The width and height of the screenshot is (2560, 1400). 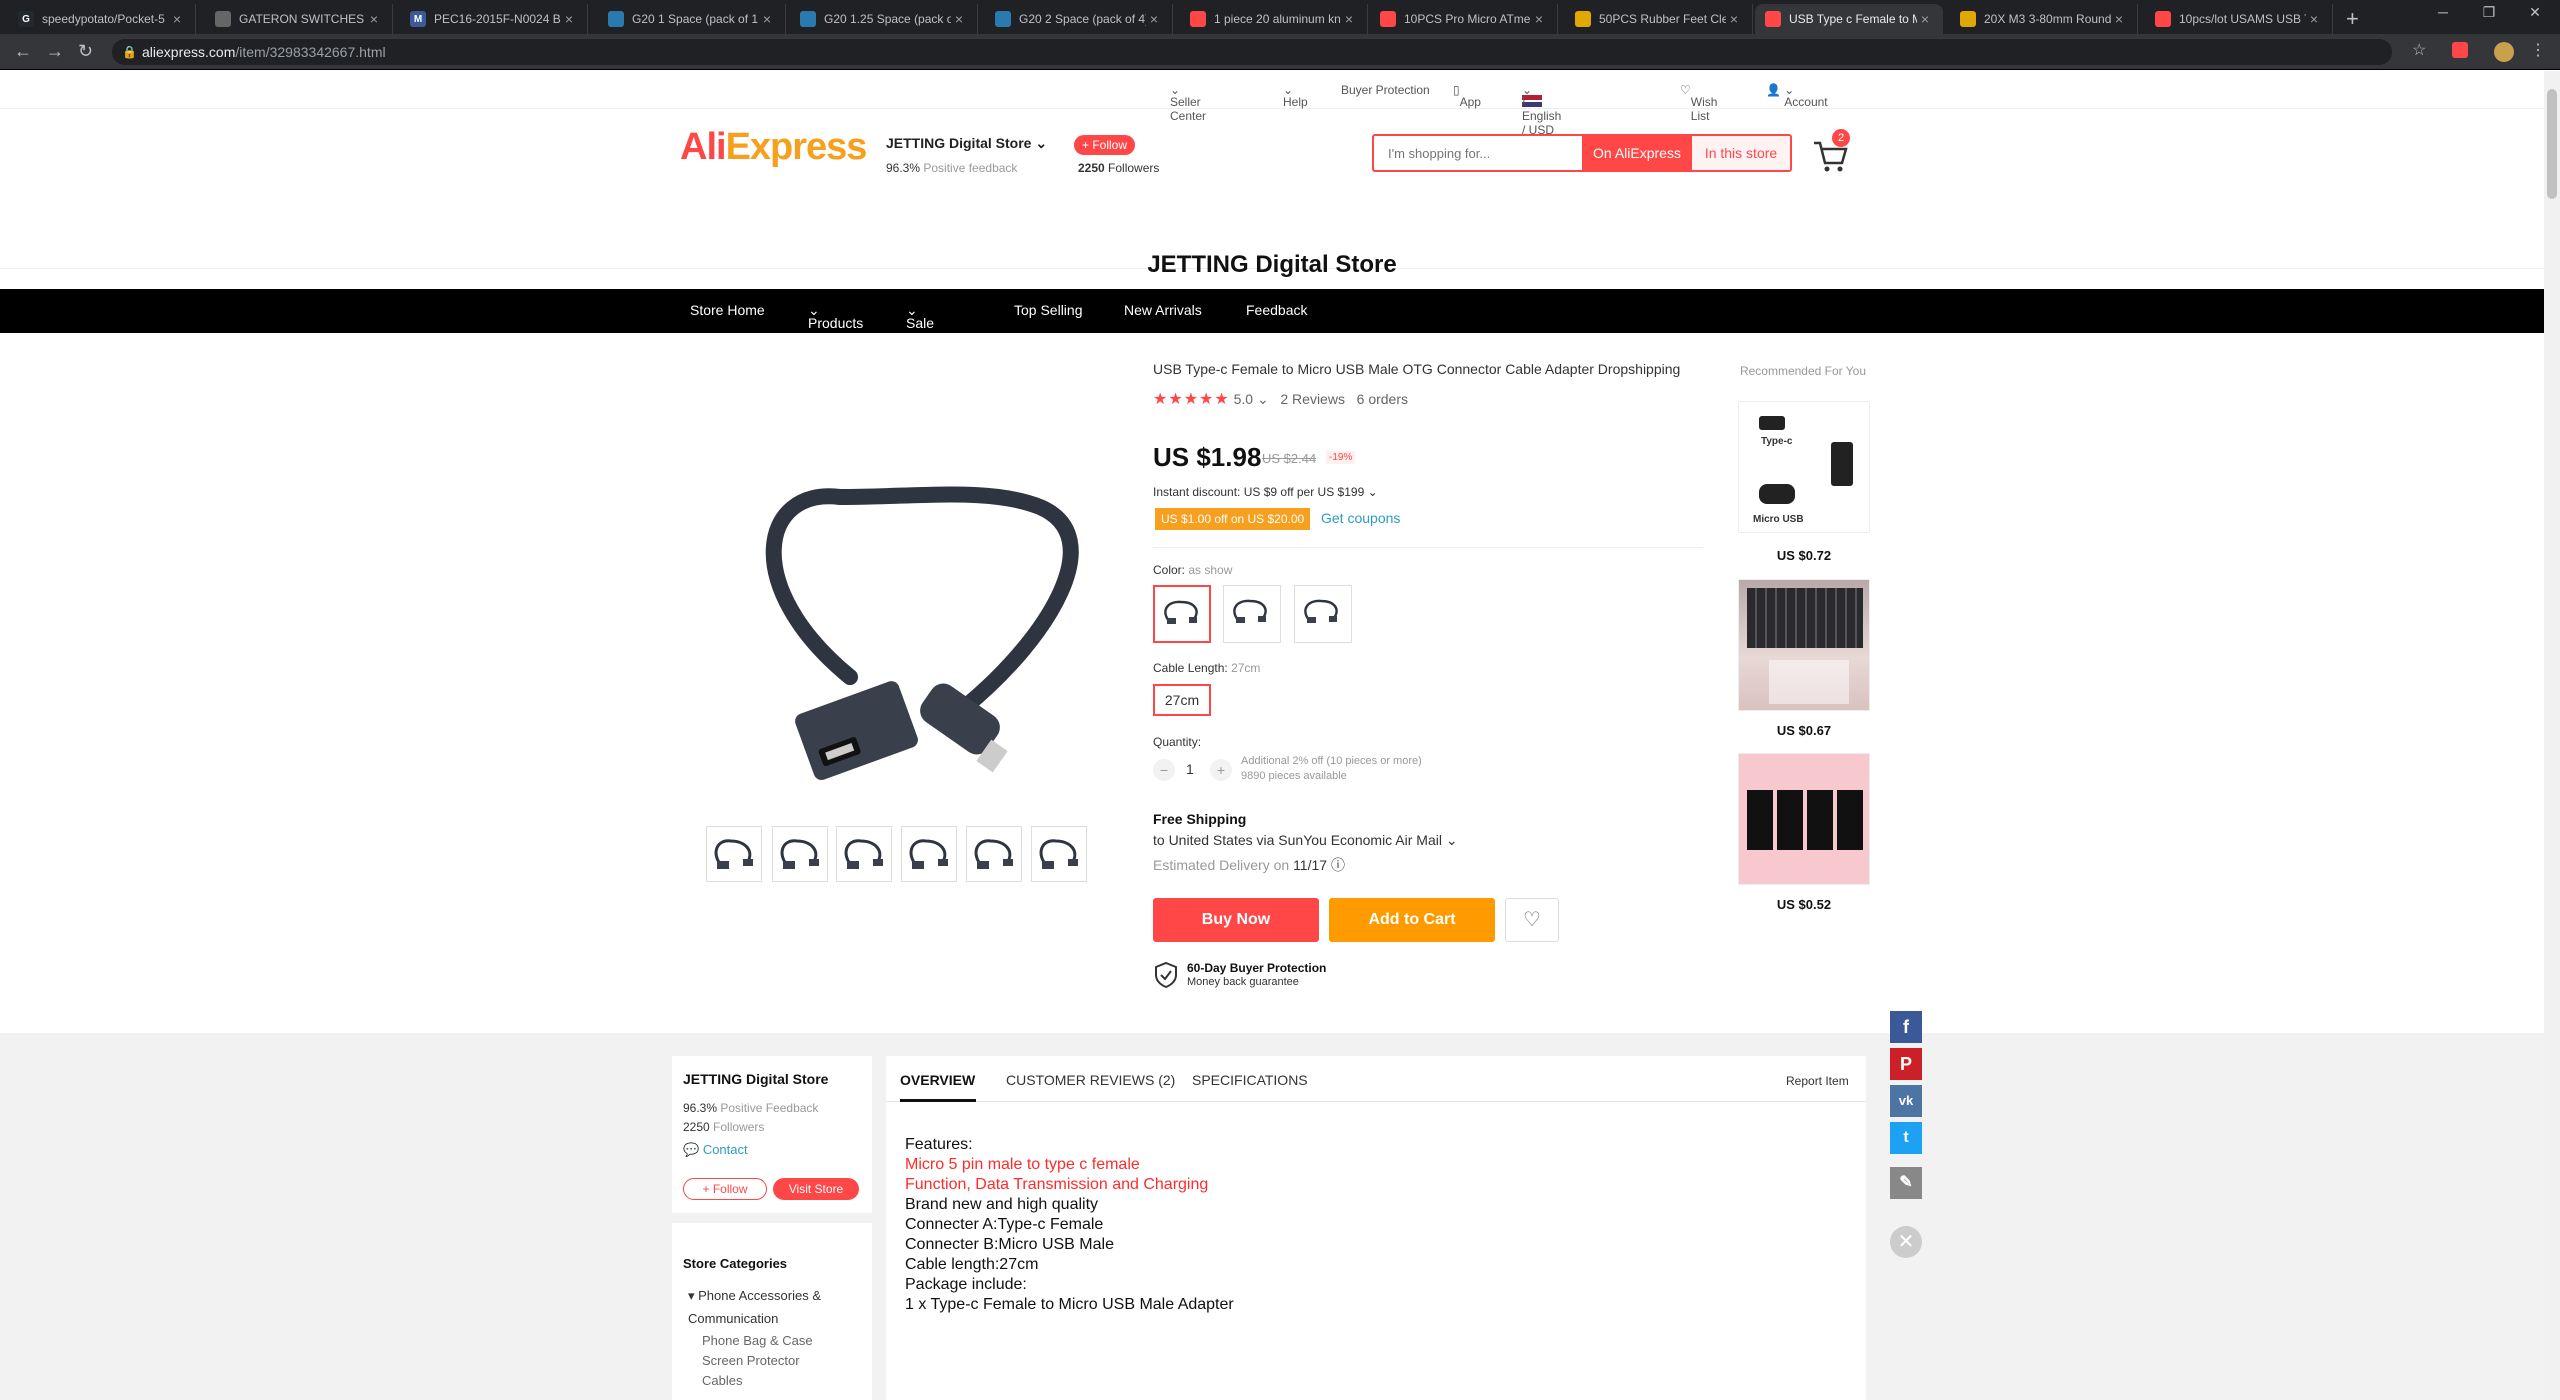 I want to click on tab-specifications: SPECIFICATIONS, so click(x=1250, y=1080).